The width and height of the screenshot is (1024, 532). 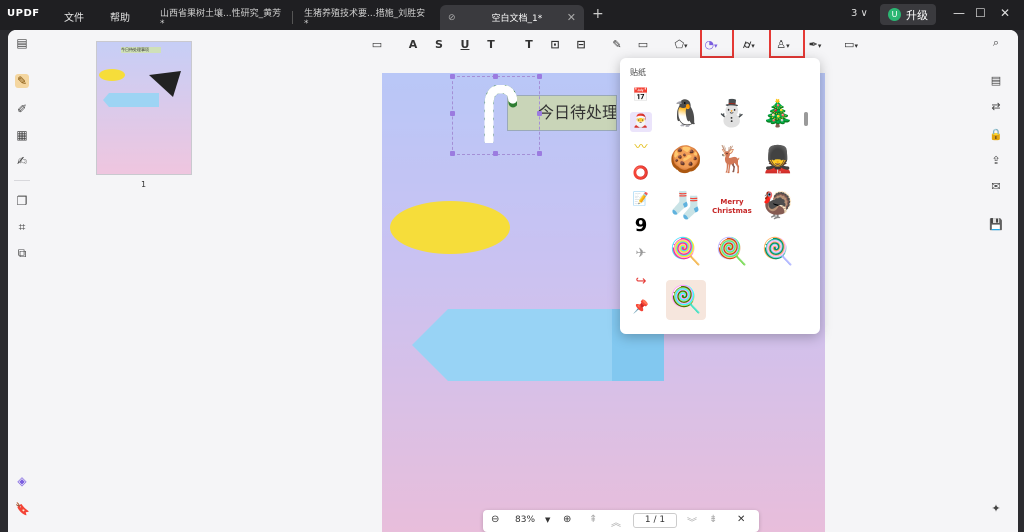 What do you see at coordinates (22, 481) in the screenshot?
I see `layers-icon: ◈` at bounding box center [22, 481].